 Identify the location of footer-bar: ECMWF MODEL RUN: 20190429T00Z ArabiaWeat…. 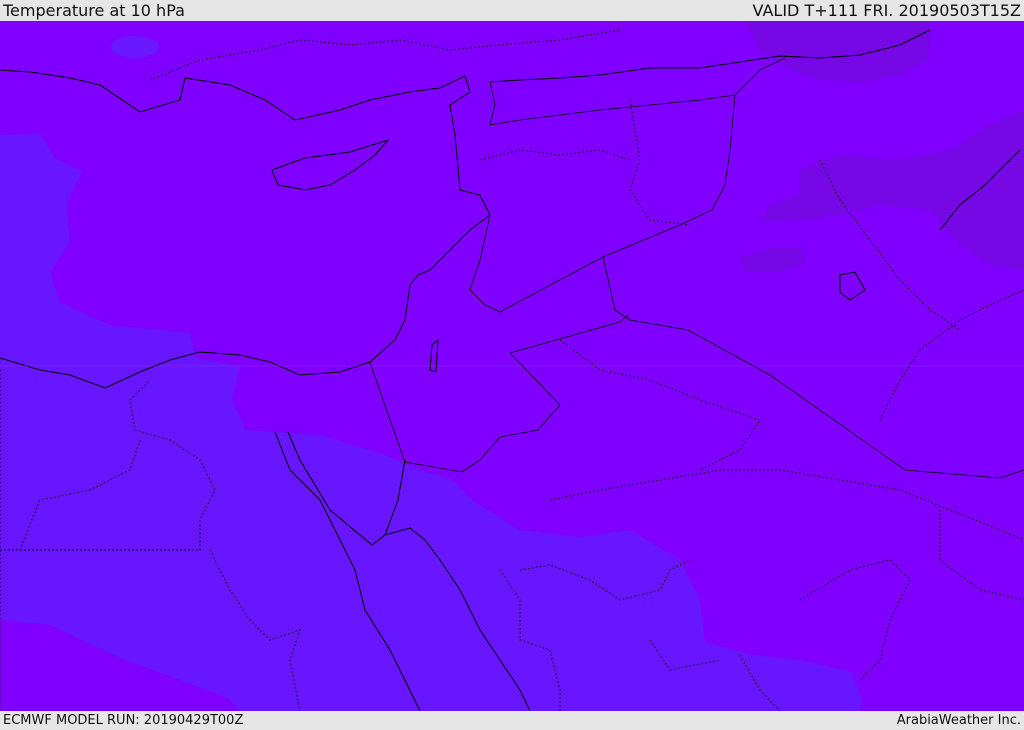
(512, 720).